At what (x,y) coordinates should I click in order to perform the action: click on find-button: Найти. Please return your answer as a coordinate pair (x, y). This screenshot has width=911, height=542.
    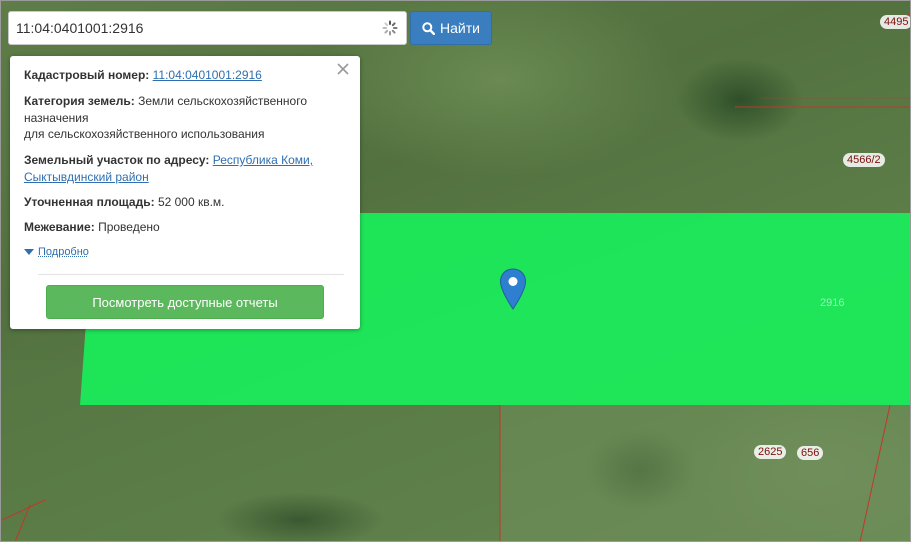
    Looking at the image, I should click on (451, 28).